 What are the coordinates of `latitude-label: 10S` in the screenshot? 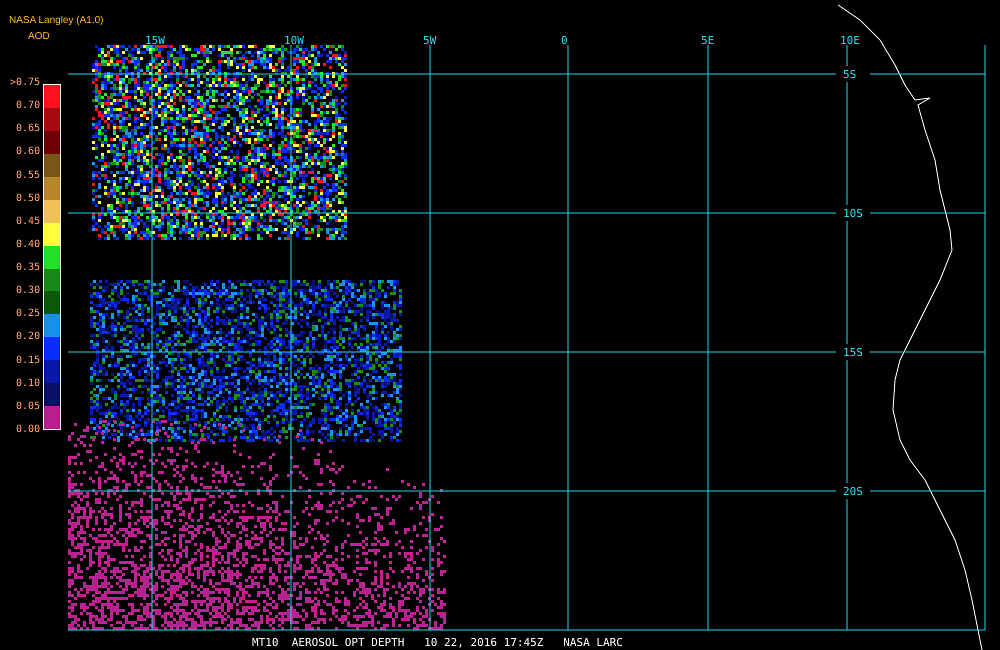 It's located at (853, 213).